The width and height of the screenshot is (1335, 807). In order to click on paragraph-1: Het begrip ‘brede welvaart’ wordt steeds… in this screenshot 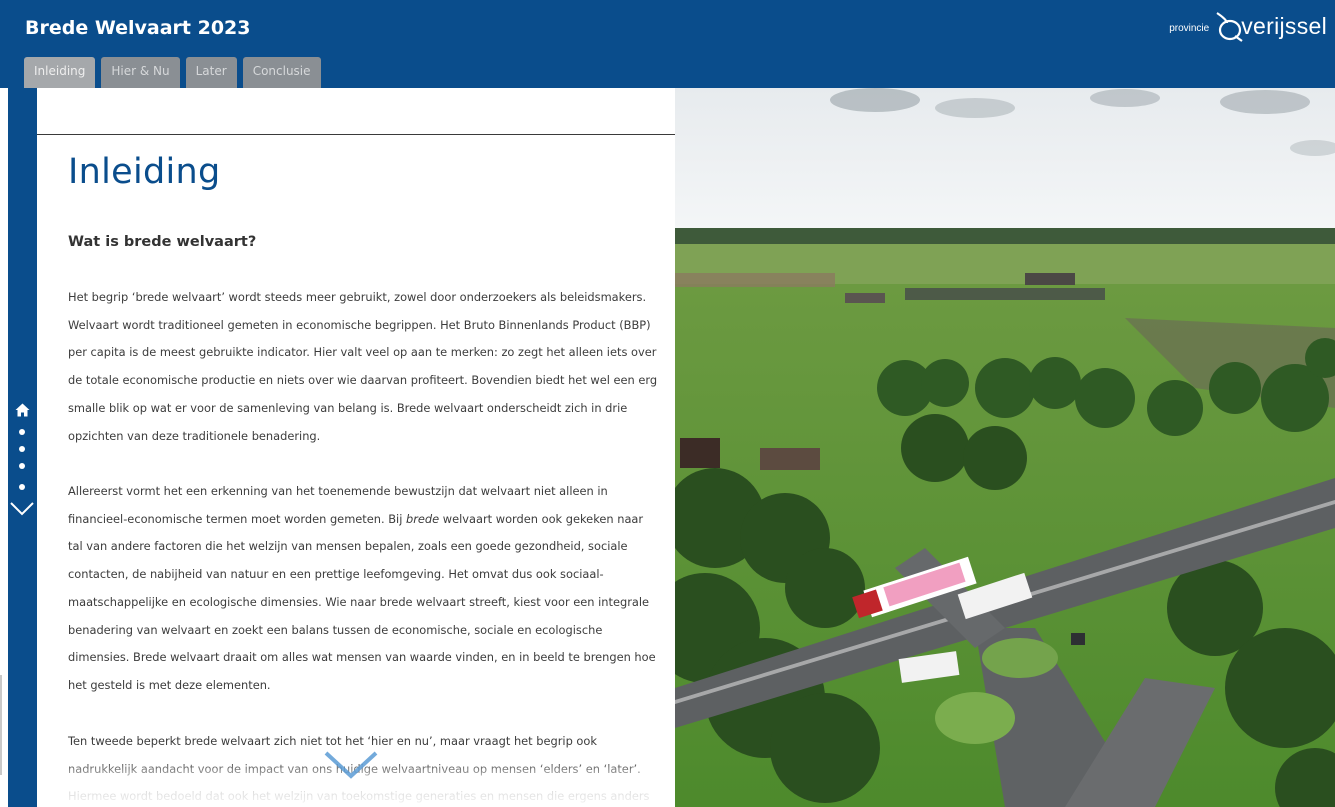, I will do `click(363, 366)`.